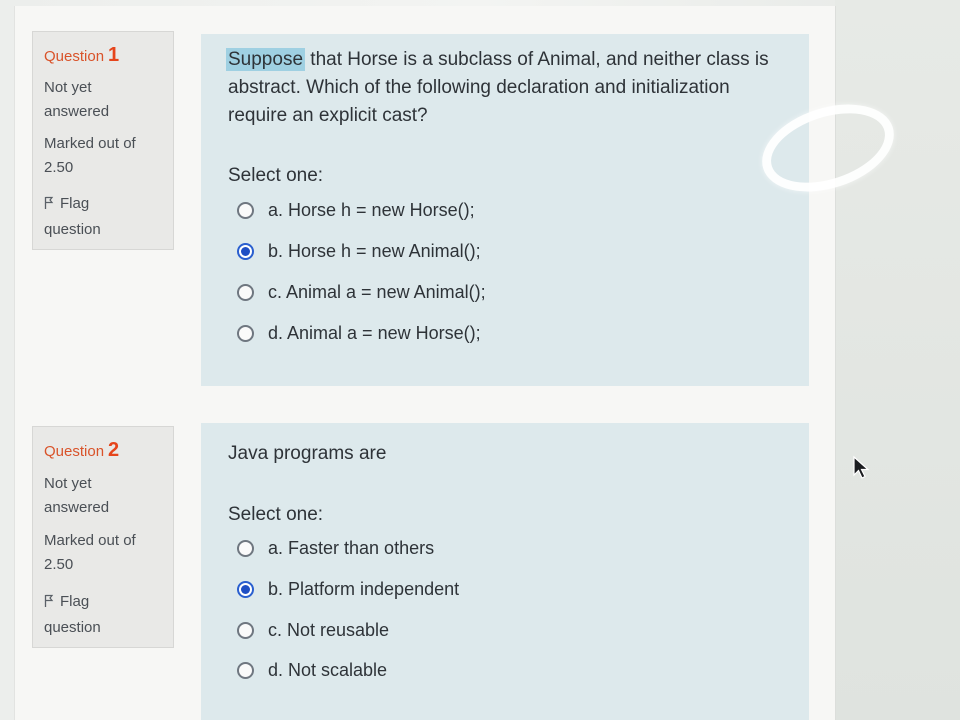 Image resolution: width=960 pixels, height=720 pixels. Describe the element at coordinates (351, 547) in the screenshot. I see `option-label: a. Faster than others` at that location.